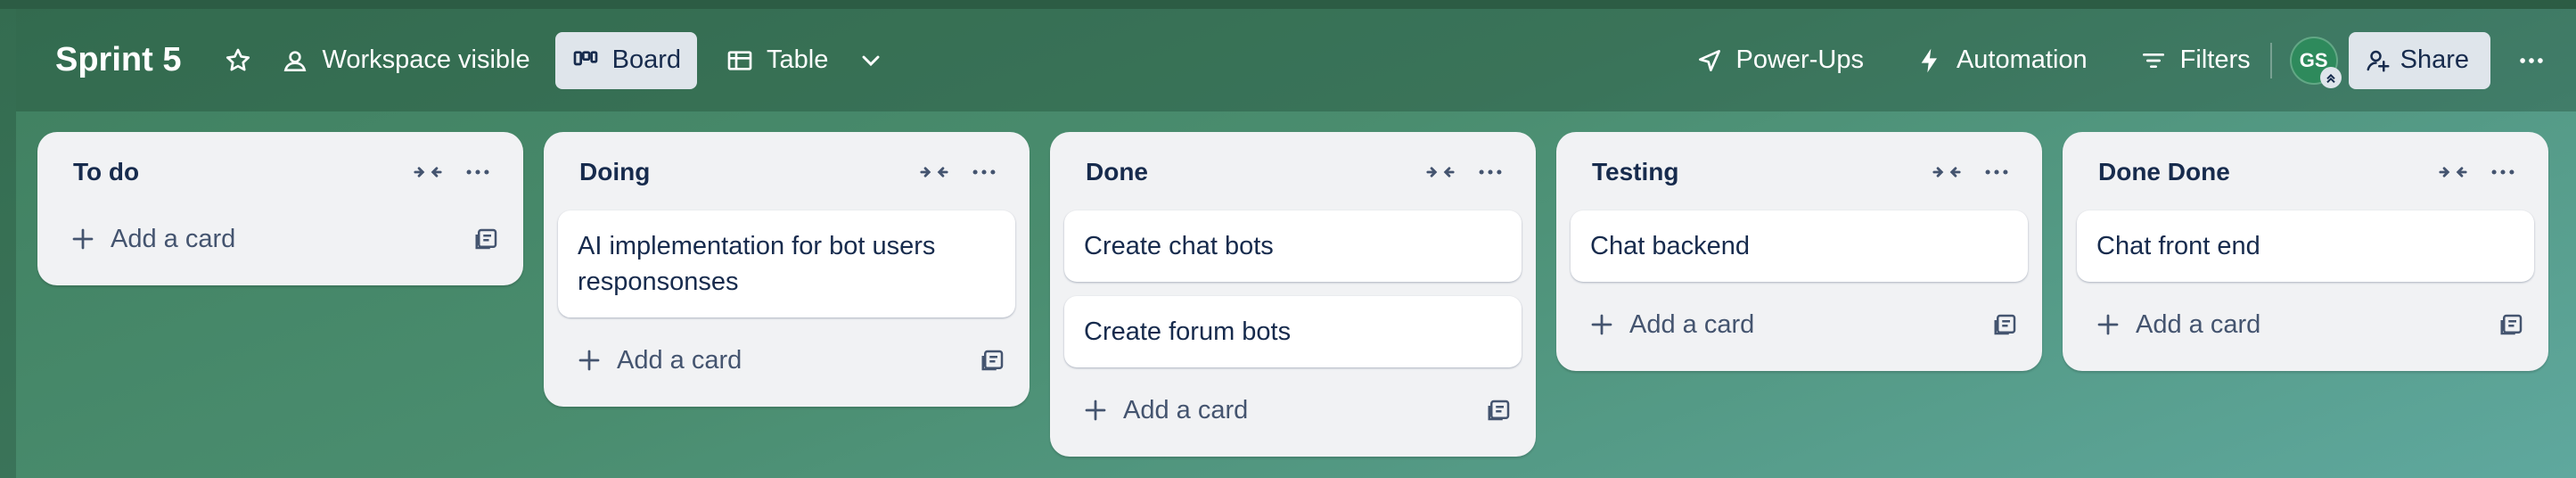  Describe the element at coordinates (1929, 60) in the screenshot. I see `lightning-icon` at that location.